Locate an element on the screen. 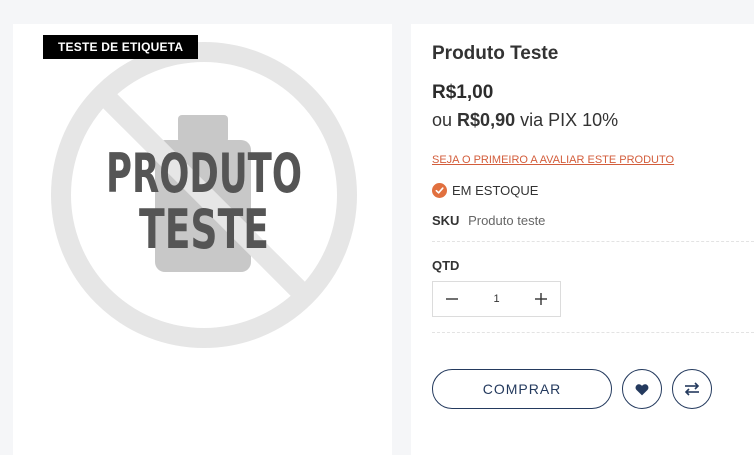 The image size is (754, 455). compare-button is located at coordinates (692, 389).